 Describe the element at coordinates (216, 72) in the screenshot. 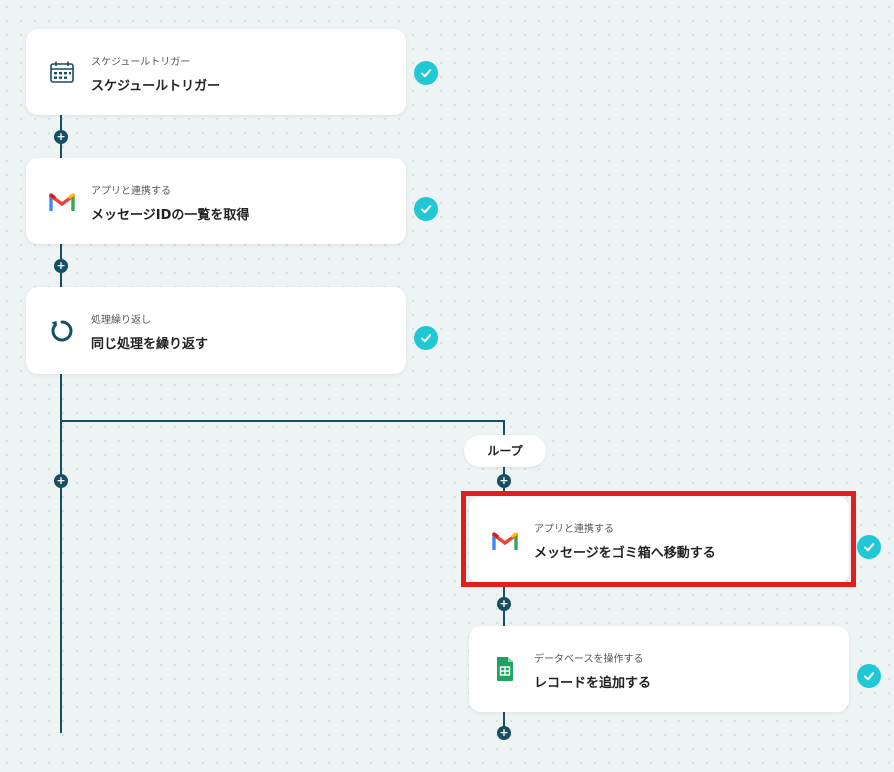

I see `step-card-schedule-trigger: スケジュールトリガー スケジュールトリガー` at that location.